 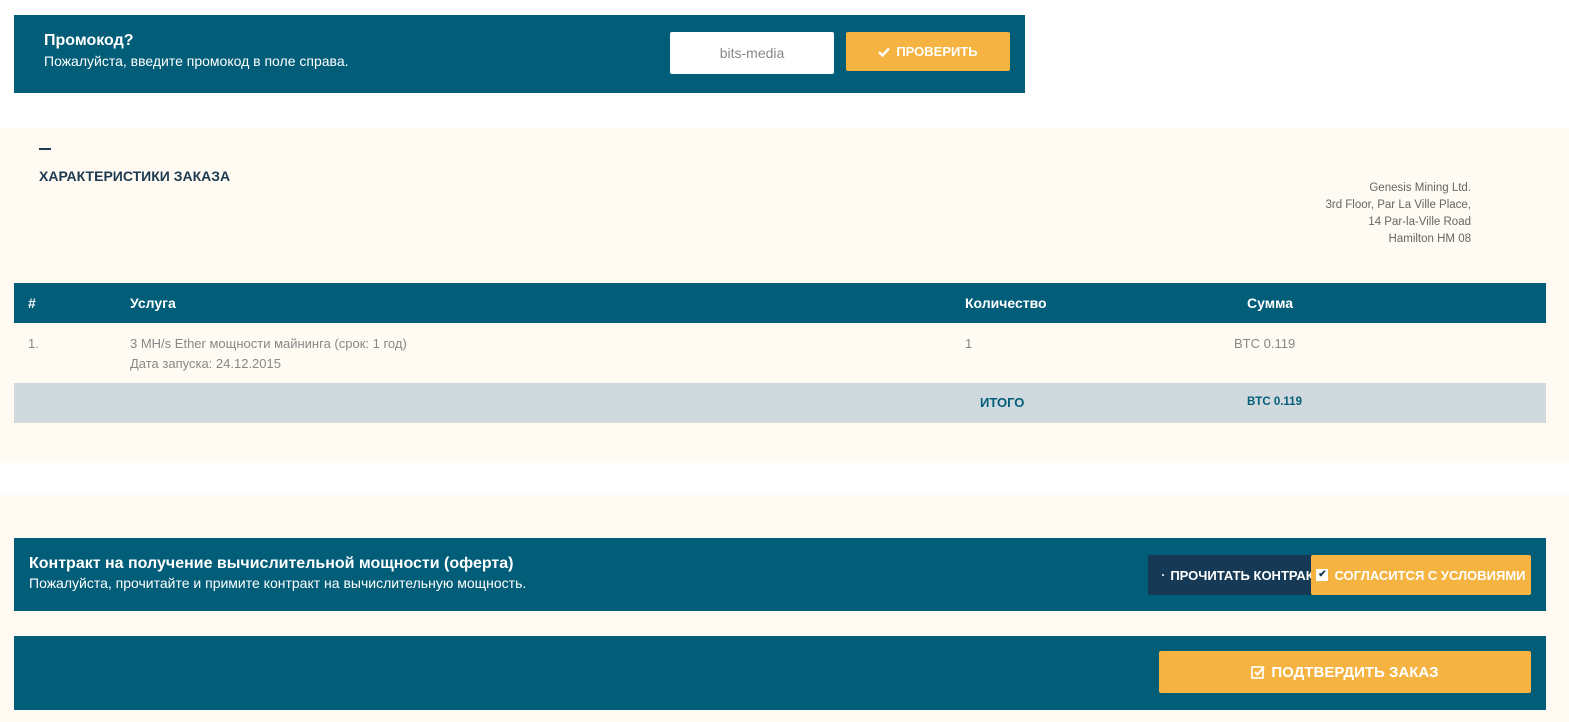 I want to click on agree-terms-button: ✔ СОГЛАСИТСЯ С УСЛОВИЯМИ, so click(x=1421, y=575).